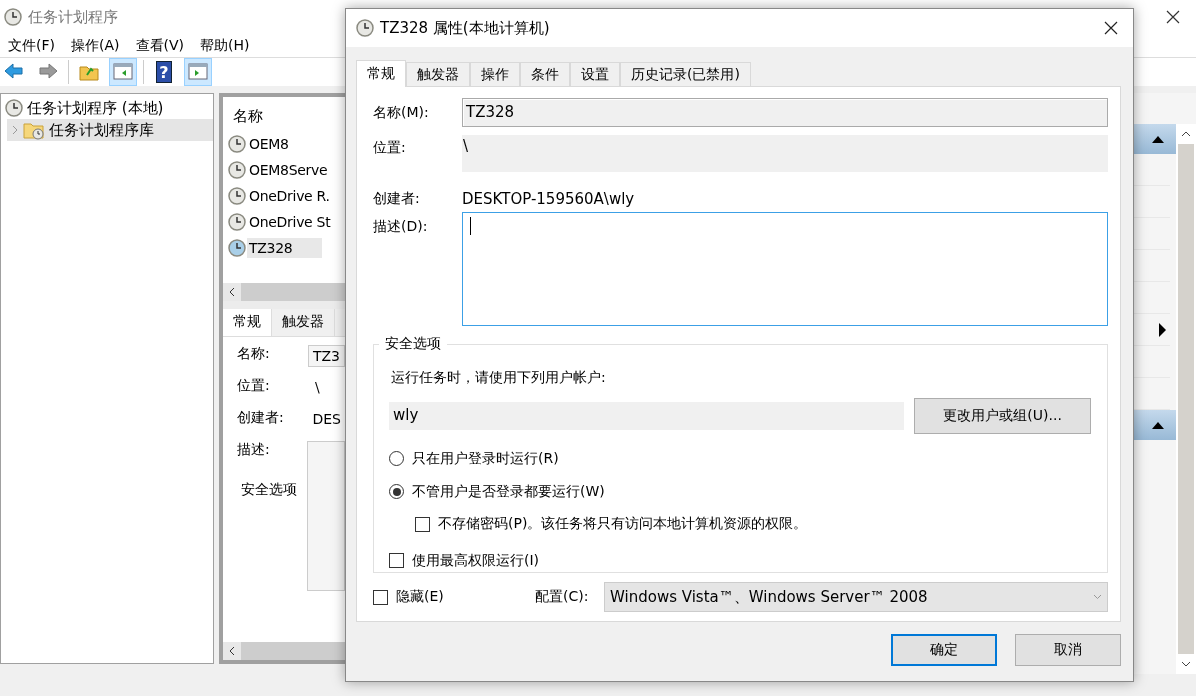  Describe the element at coordinates (289, 196) in the screenshot. I see `task-name: OneDrive R.` at that location.